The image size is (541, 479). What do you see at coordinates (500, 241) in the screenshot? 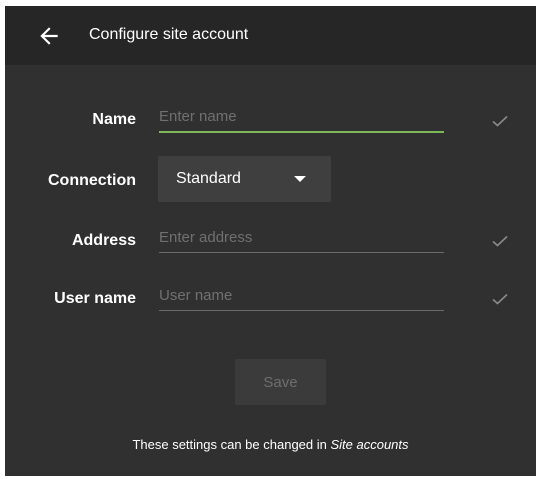
I see `address-check-icon` at bounding box center [500, 241].